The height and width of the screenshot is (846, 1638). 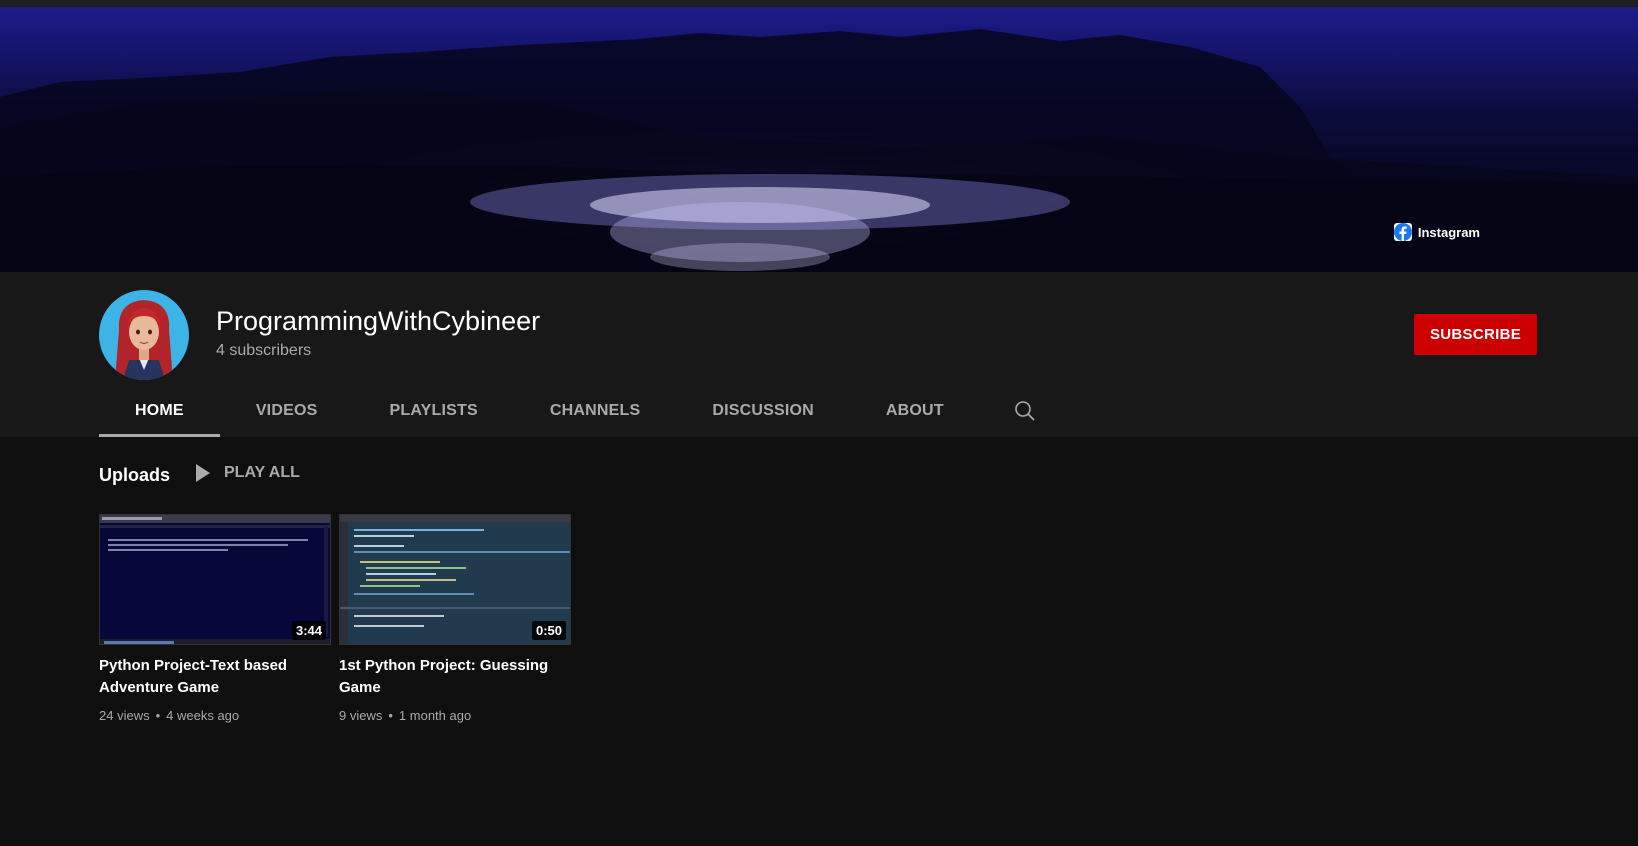 What do you see at coordinates (215, 579) in the screenshot?
I see `video-thumbnail: 3:44` at bounding box center [215, 579].